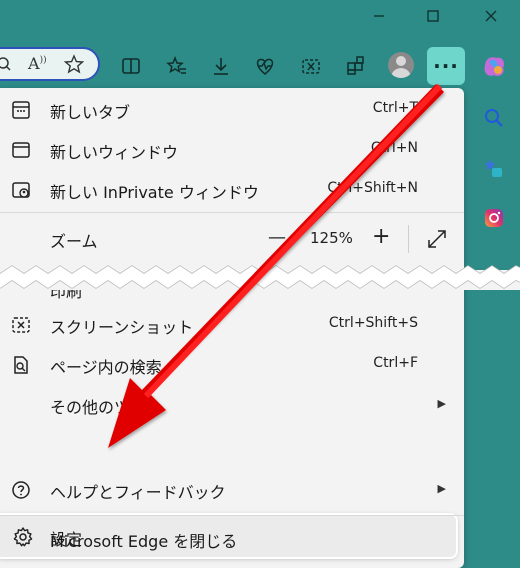  What do you see at coordinates (491, 16) in the screenshot?
I see `close-icon` at bounding box center [491, 16].